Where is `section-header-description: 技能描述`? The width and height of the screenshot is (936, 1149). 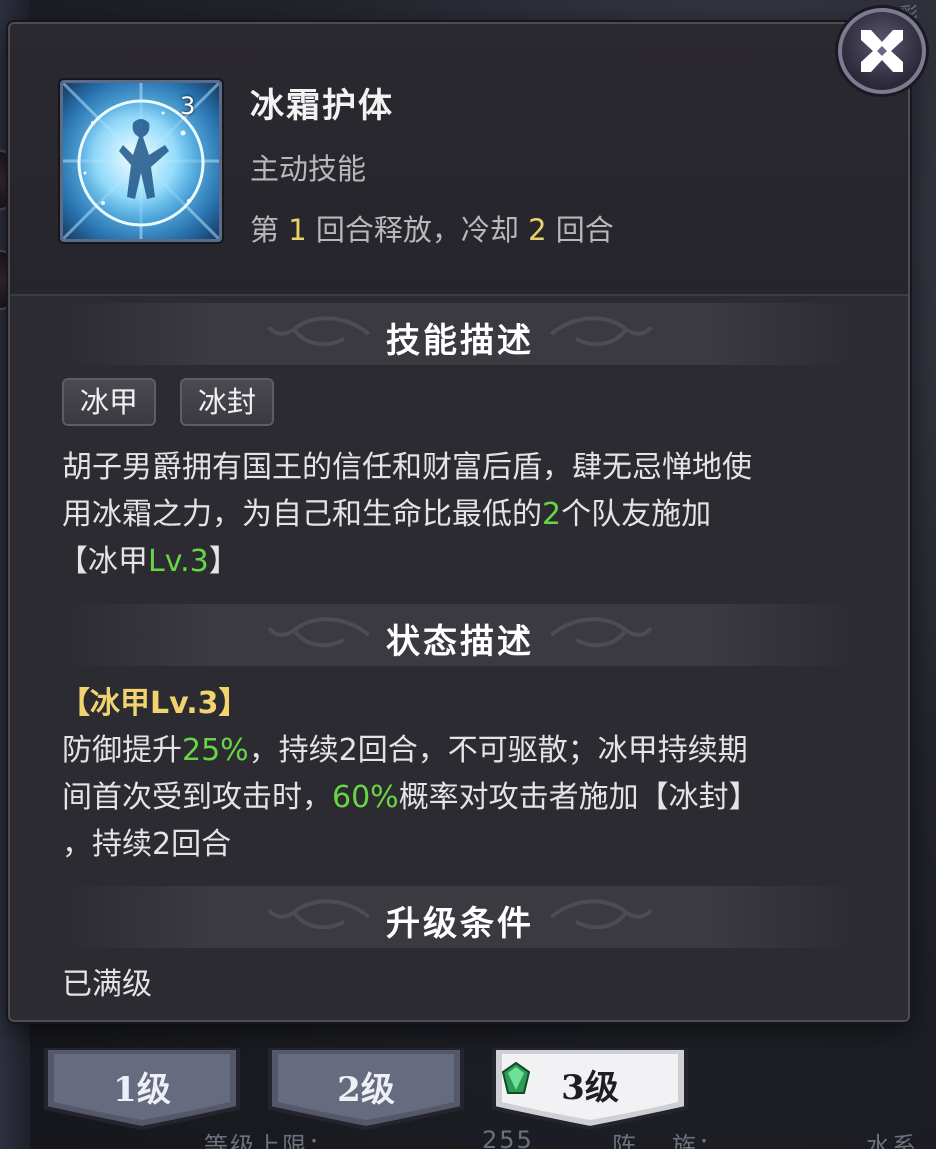 section-header-description: 技能描述 is located at coordinates (460, 334).